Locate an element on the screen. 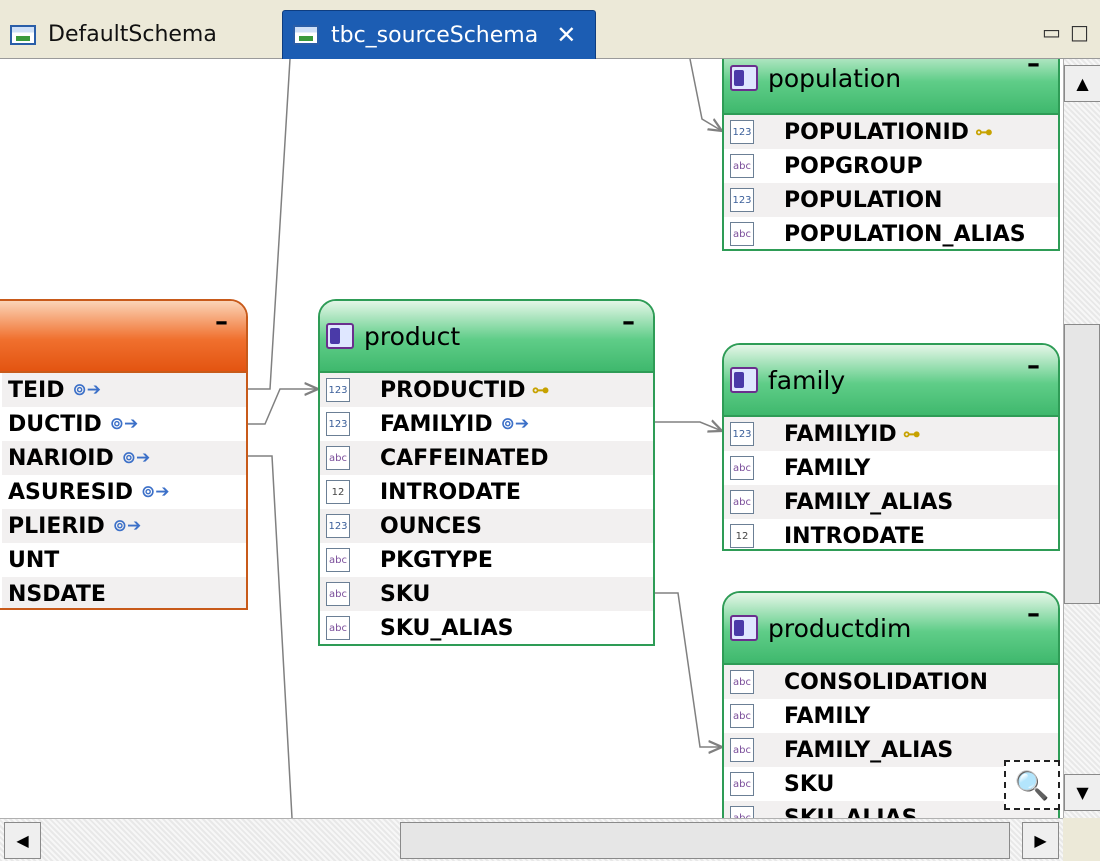 The width and height of the screenshot is (1100, 861). tab-tbc-sourceschema: tbc_sourceSchema ✕ is located at coordinates (439, 34).